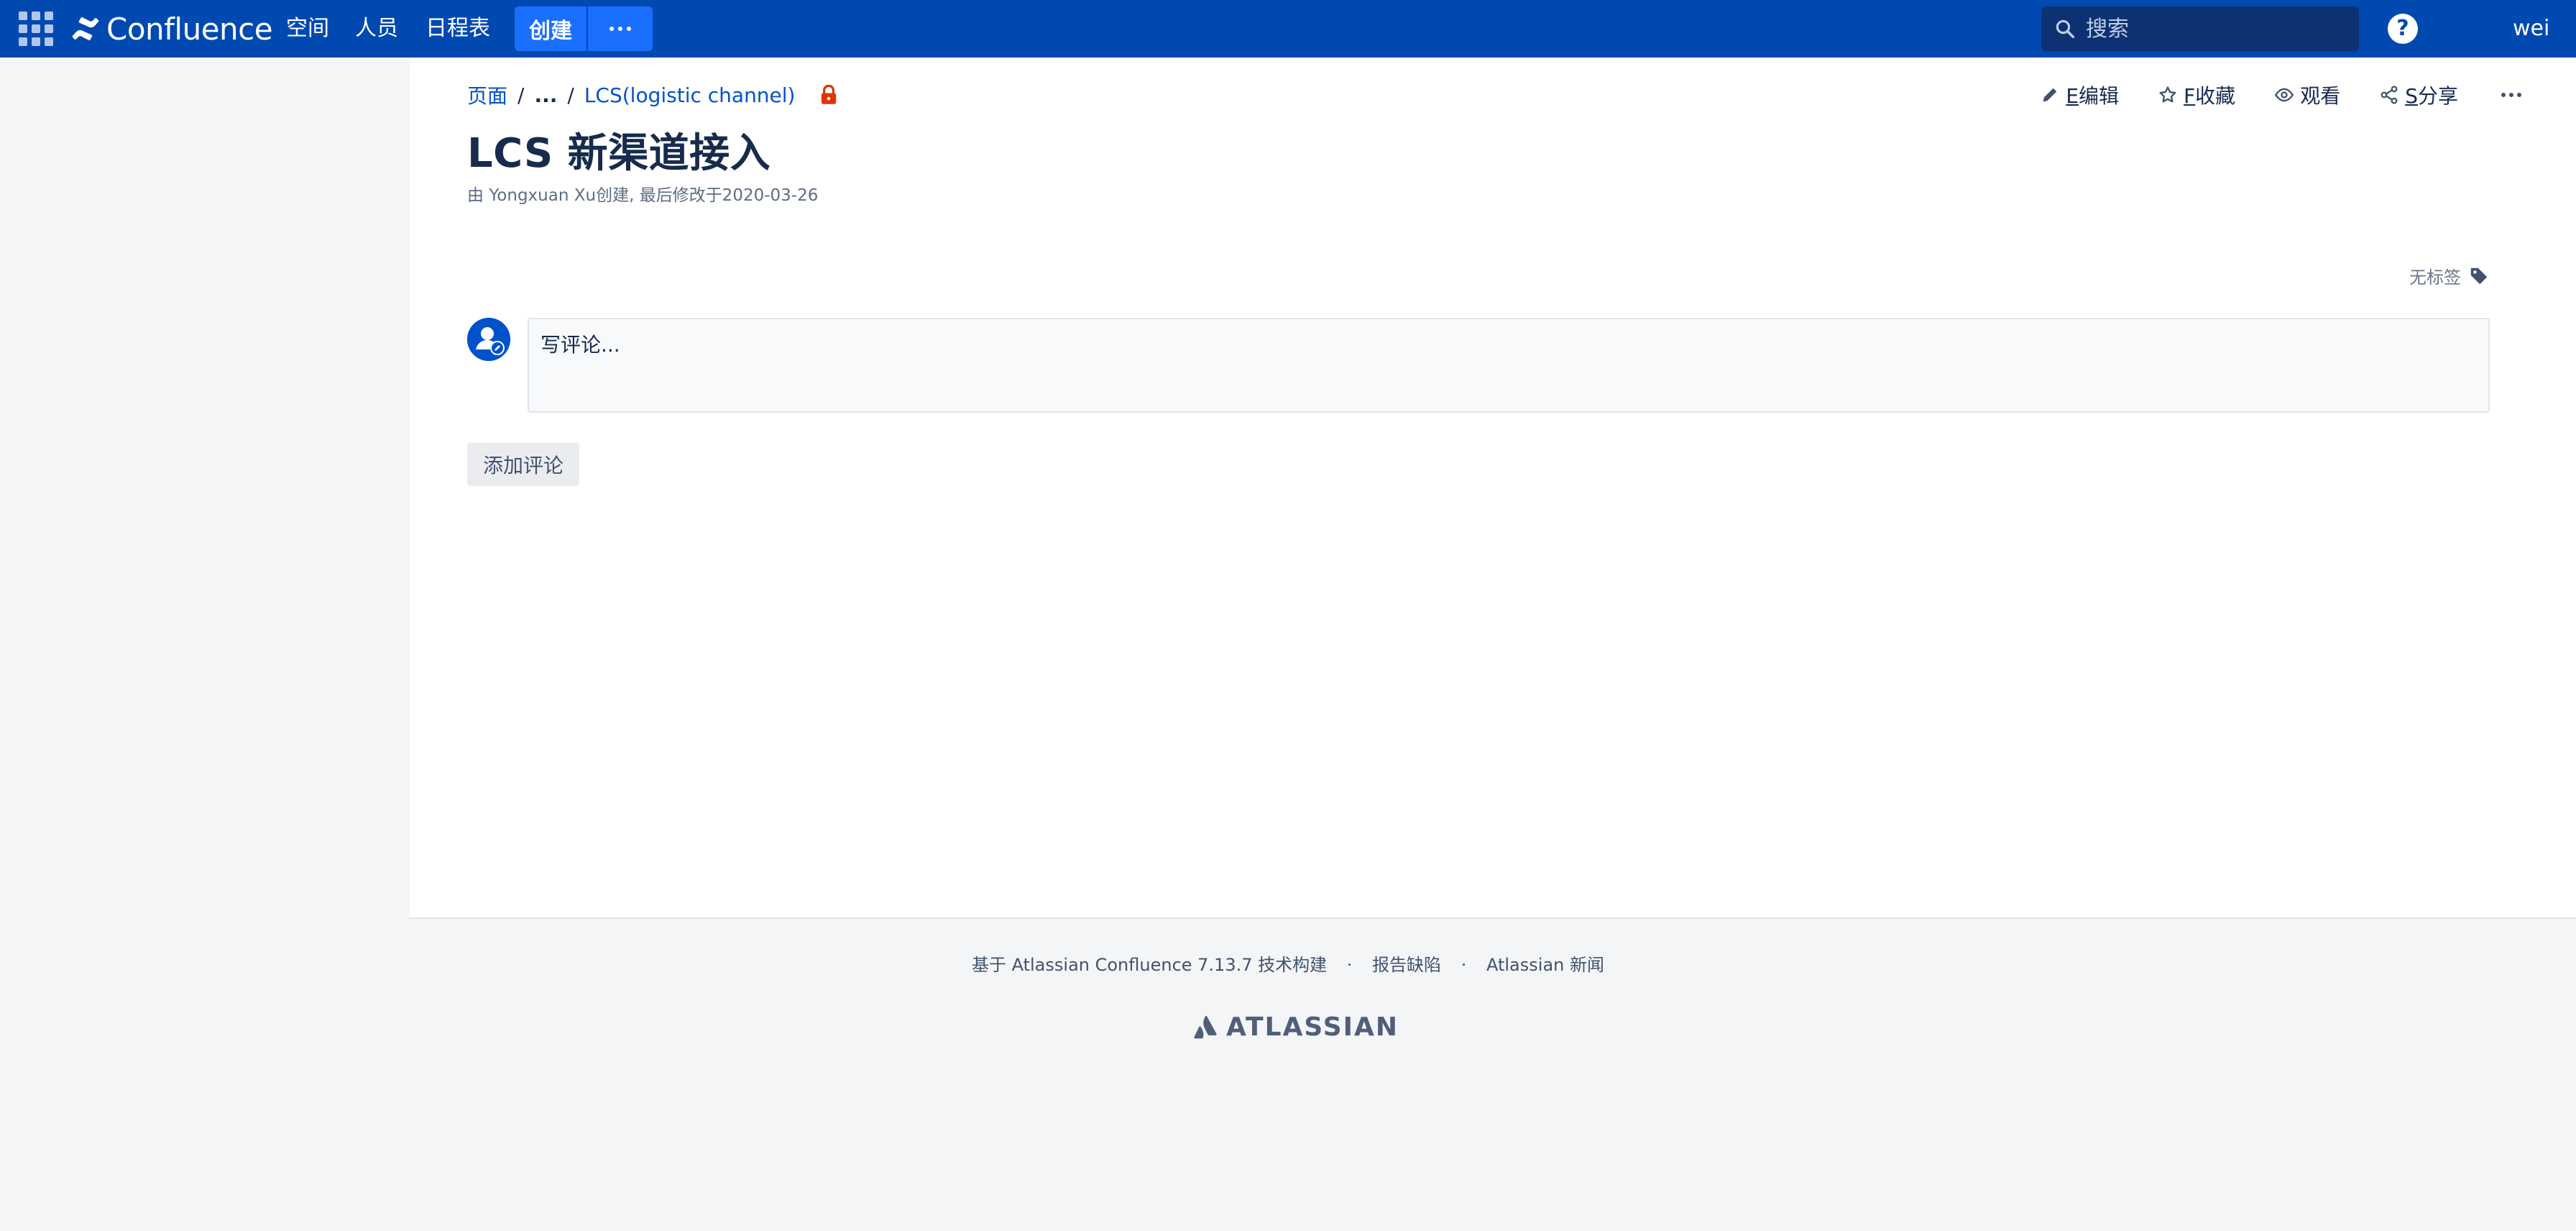 This screenshot has height=1231, width=2576. What do you see at coordinates (37, 29) in the screenshot?
I see `app-switcher-icon` at bounding box center [37, 29].